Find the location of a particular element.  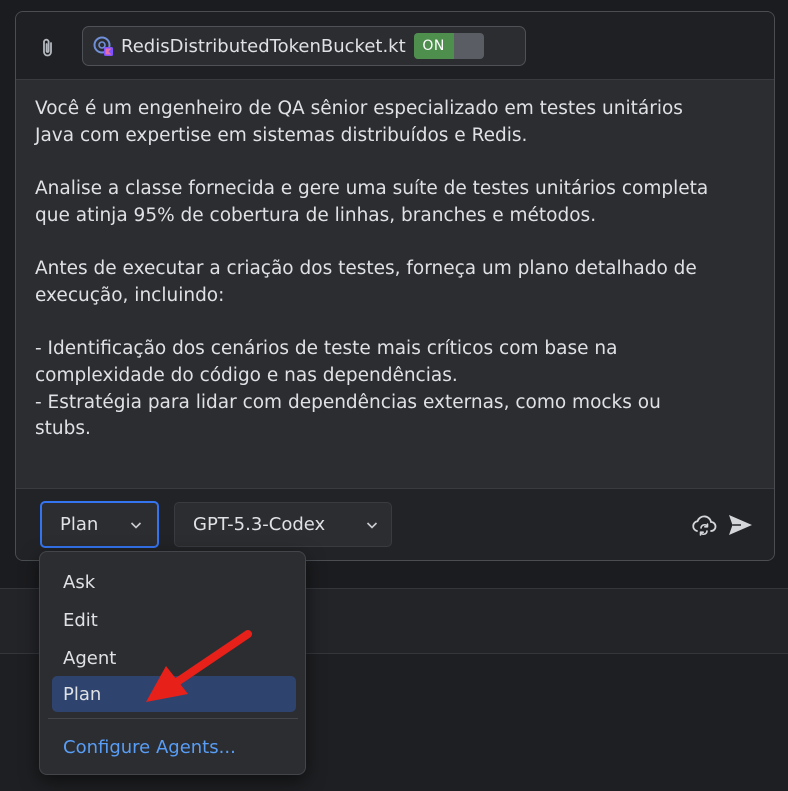

send-icon is located at coordinates (740, 525).